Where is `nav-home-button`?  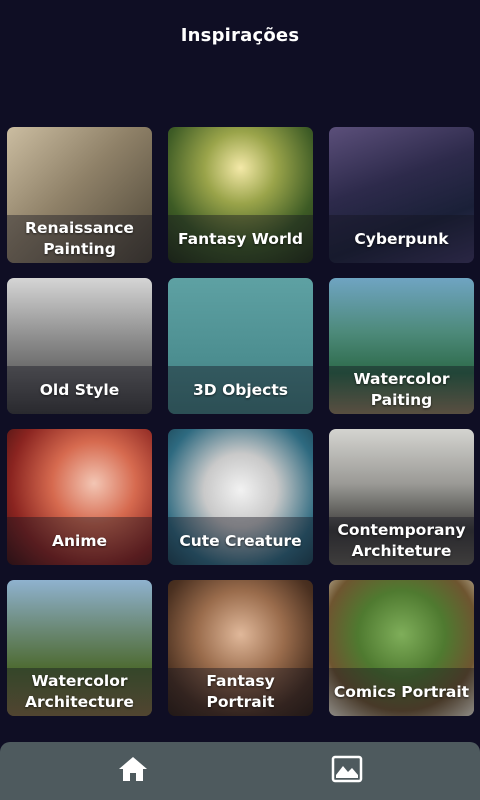 nav-home-button is located at coordinates (133, 771).